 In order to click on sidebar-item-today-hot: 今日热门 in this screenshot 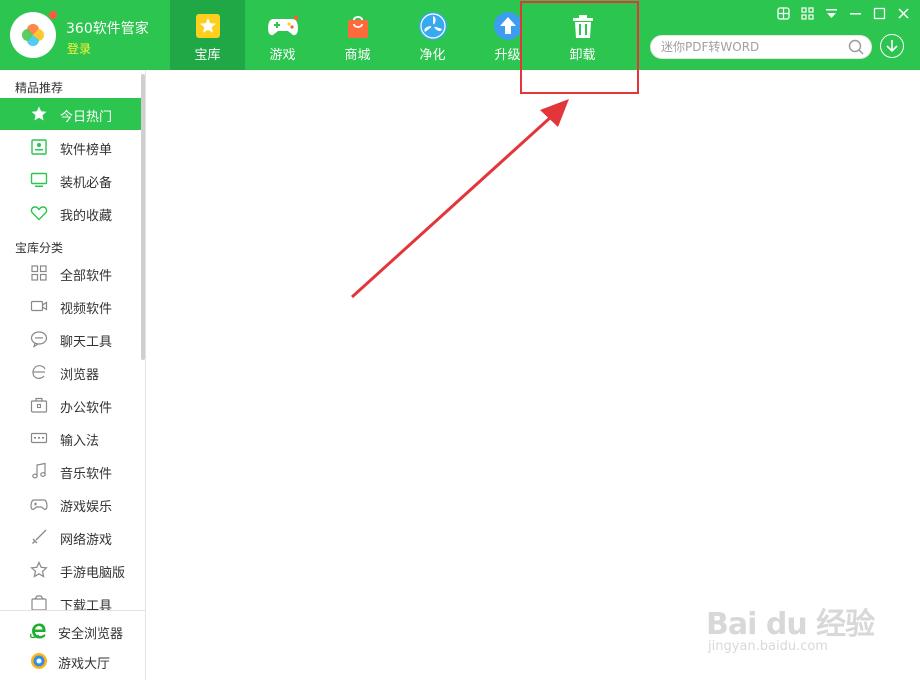, I will do `click(70, 114)`.